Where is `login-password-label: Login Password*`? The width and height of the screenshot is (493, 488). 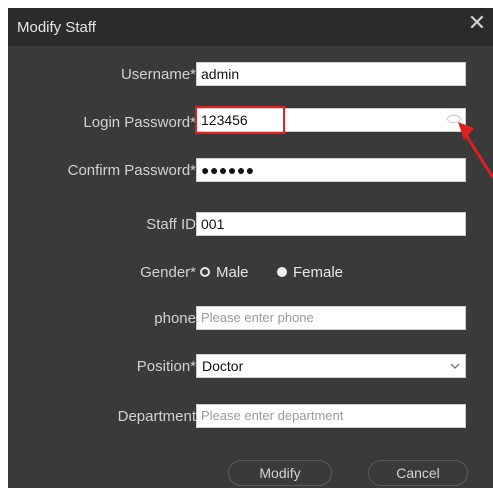 login-password-label: Login Password* is located at coordinates (139, 122).